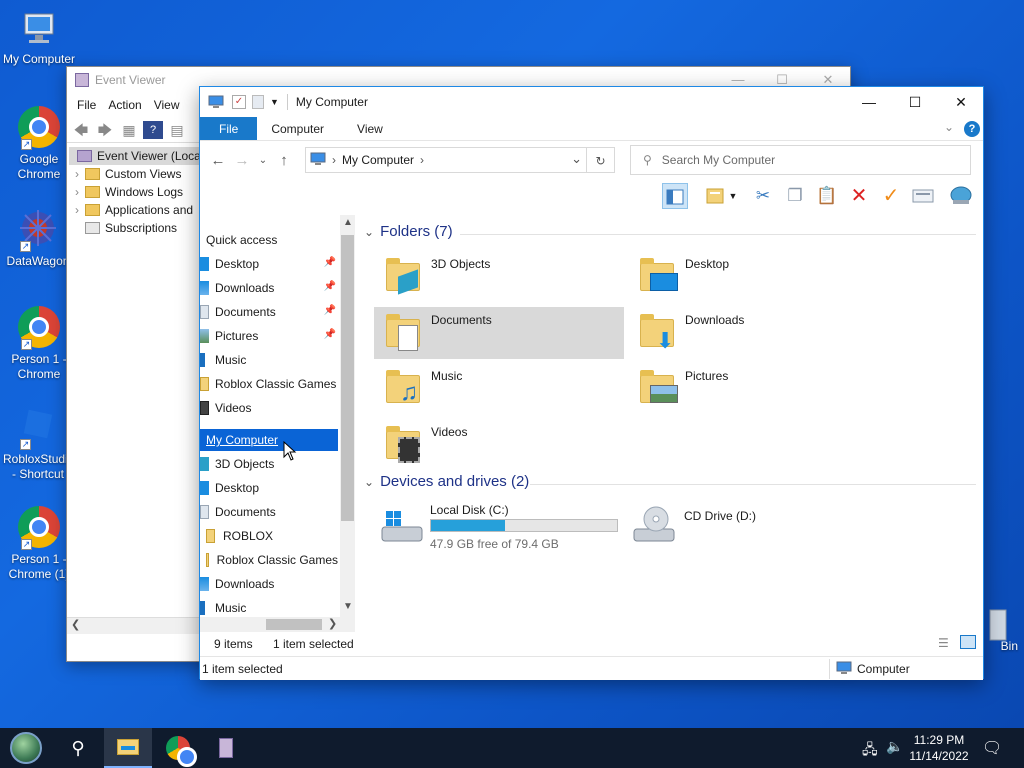 The image size is (1024, 768). I want to click on nav-item-music-2: Music, so click(269, 608).